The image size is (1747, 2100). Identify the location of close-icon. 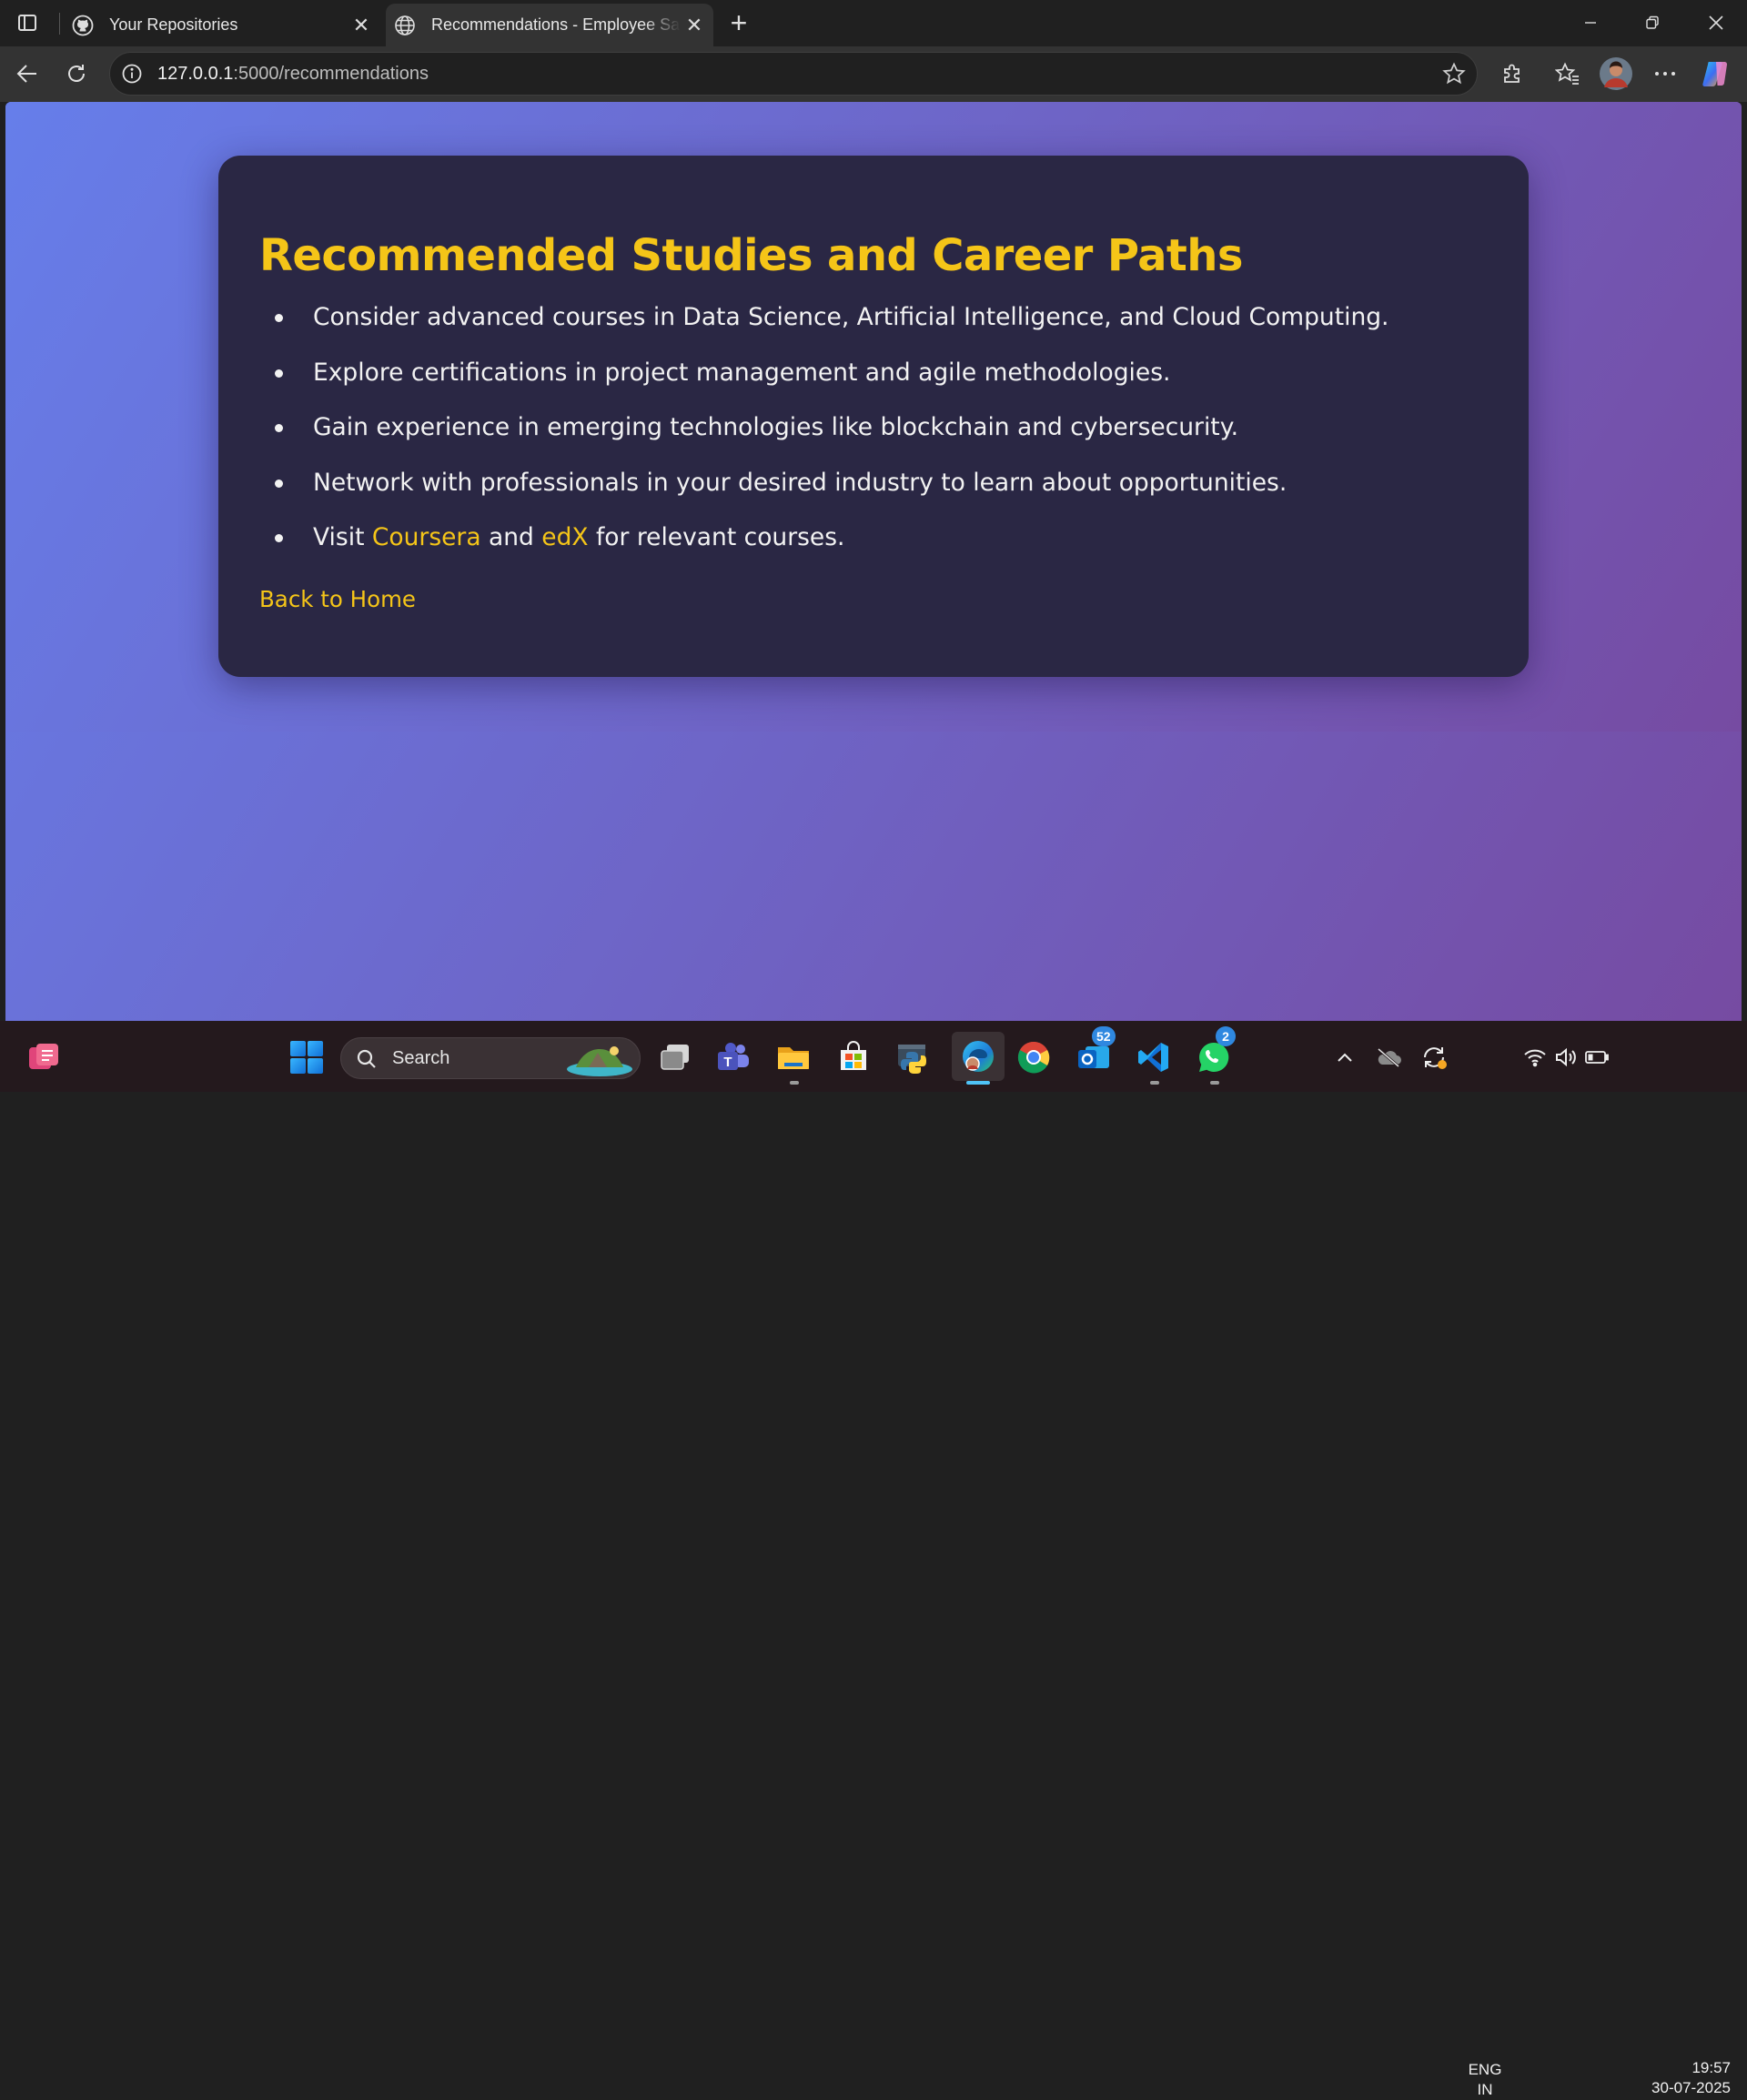
(1716, 22).